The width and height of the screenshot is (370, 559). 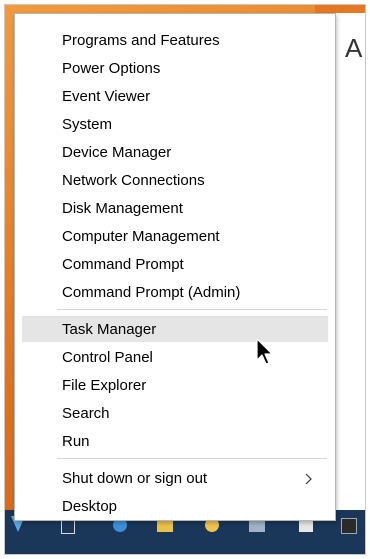 I want to click on menu-item-shut-down-or-sign-out: Shut down or sign out, so click(x=175, y=478).